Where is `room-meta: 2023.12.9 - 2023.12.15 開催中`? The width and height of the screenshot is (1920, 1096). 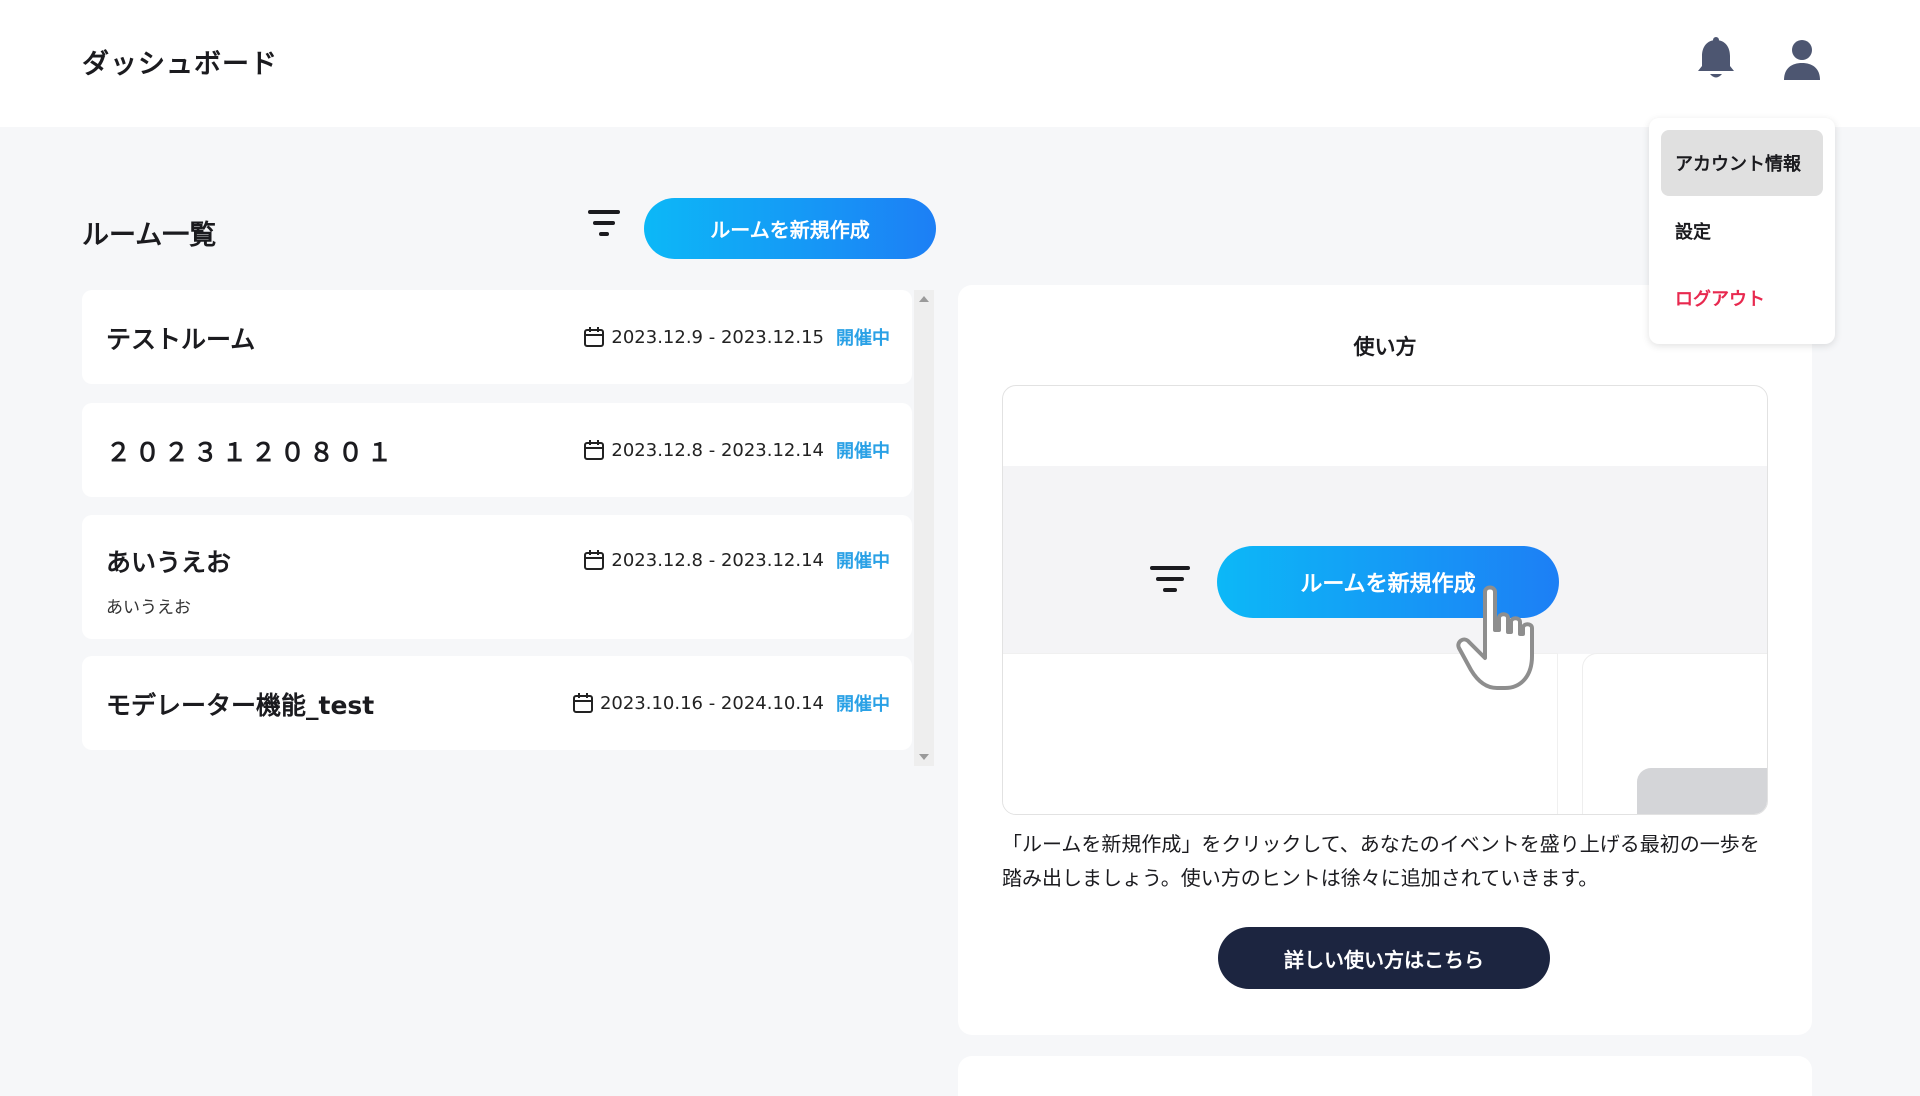
room-meta: 2023.12.9 - 2023.12.15 開催中 is located at coordinates (736, 337).